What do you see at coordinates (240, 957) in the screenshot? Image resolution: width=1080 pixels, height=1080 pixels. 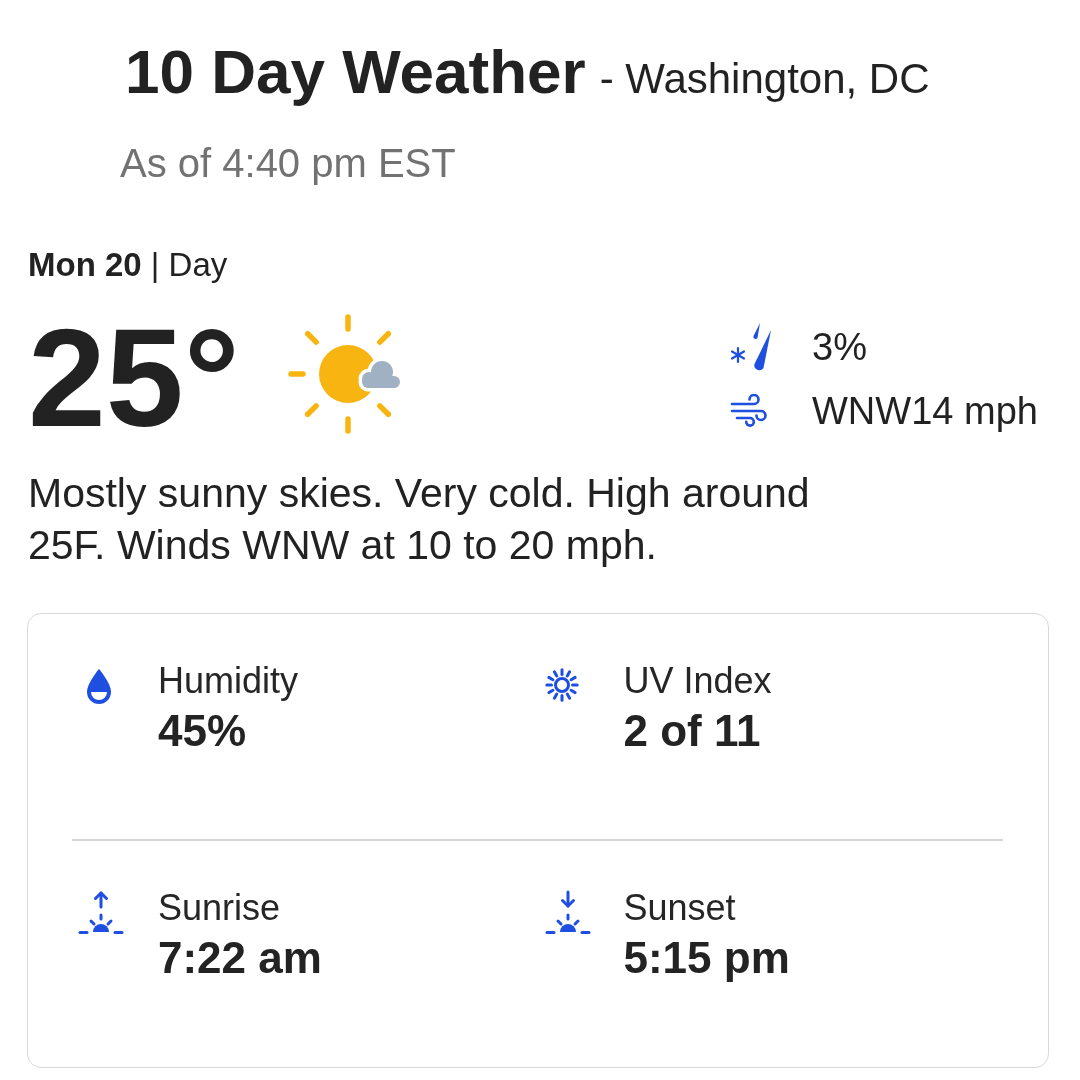 I see `detail-value: 7:22 am` at bounding box center [240, 957].